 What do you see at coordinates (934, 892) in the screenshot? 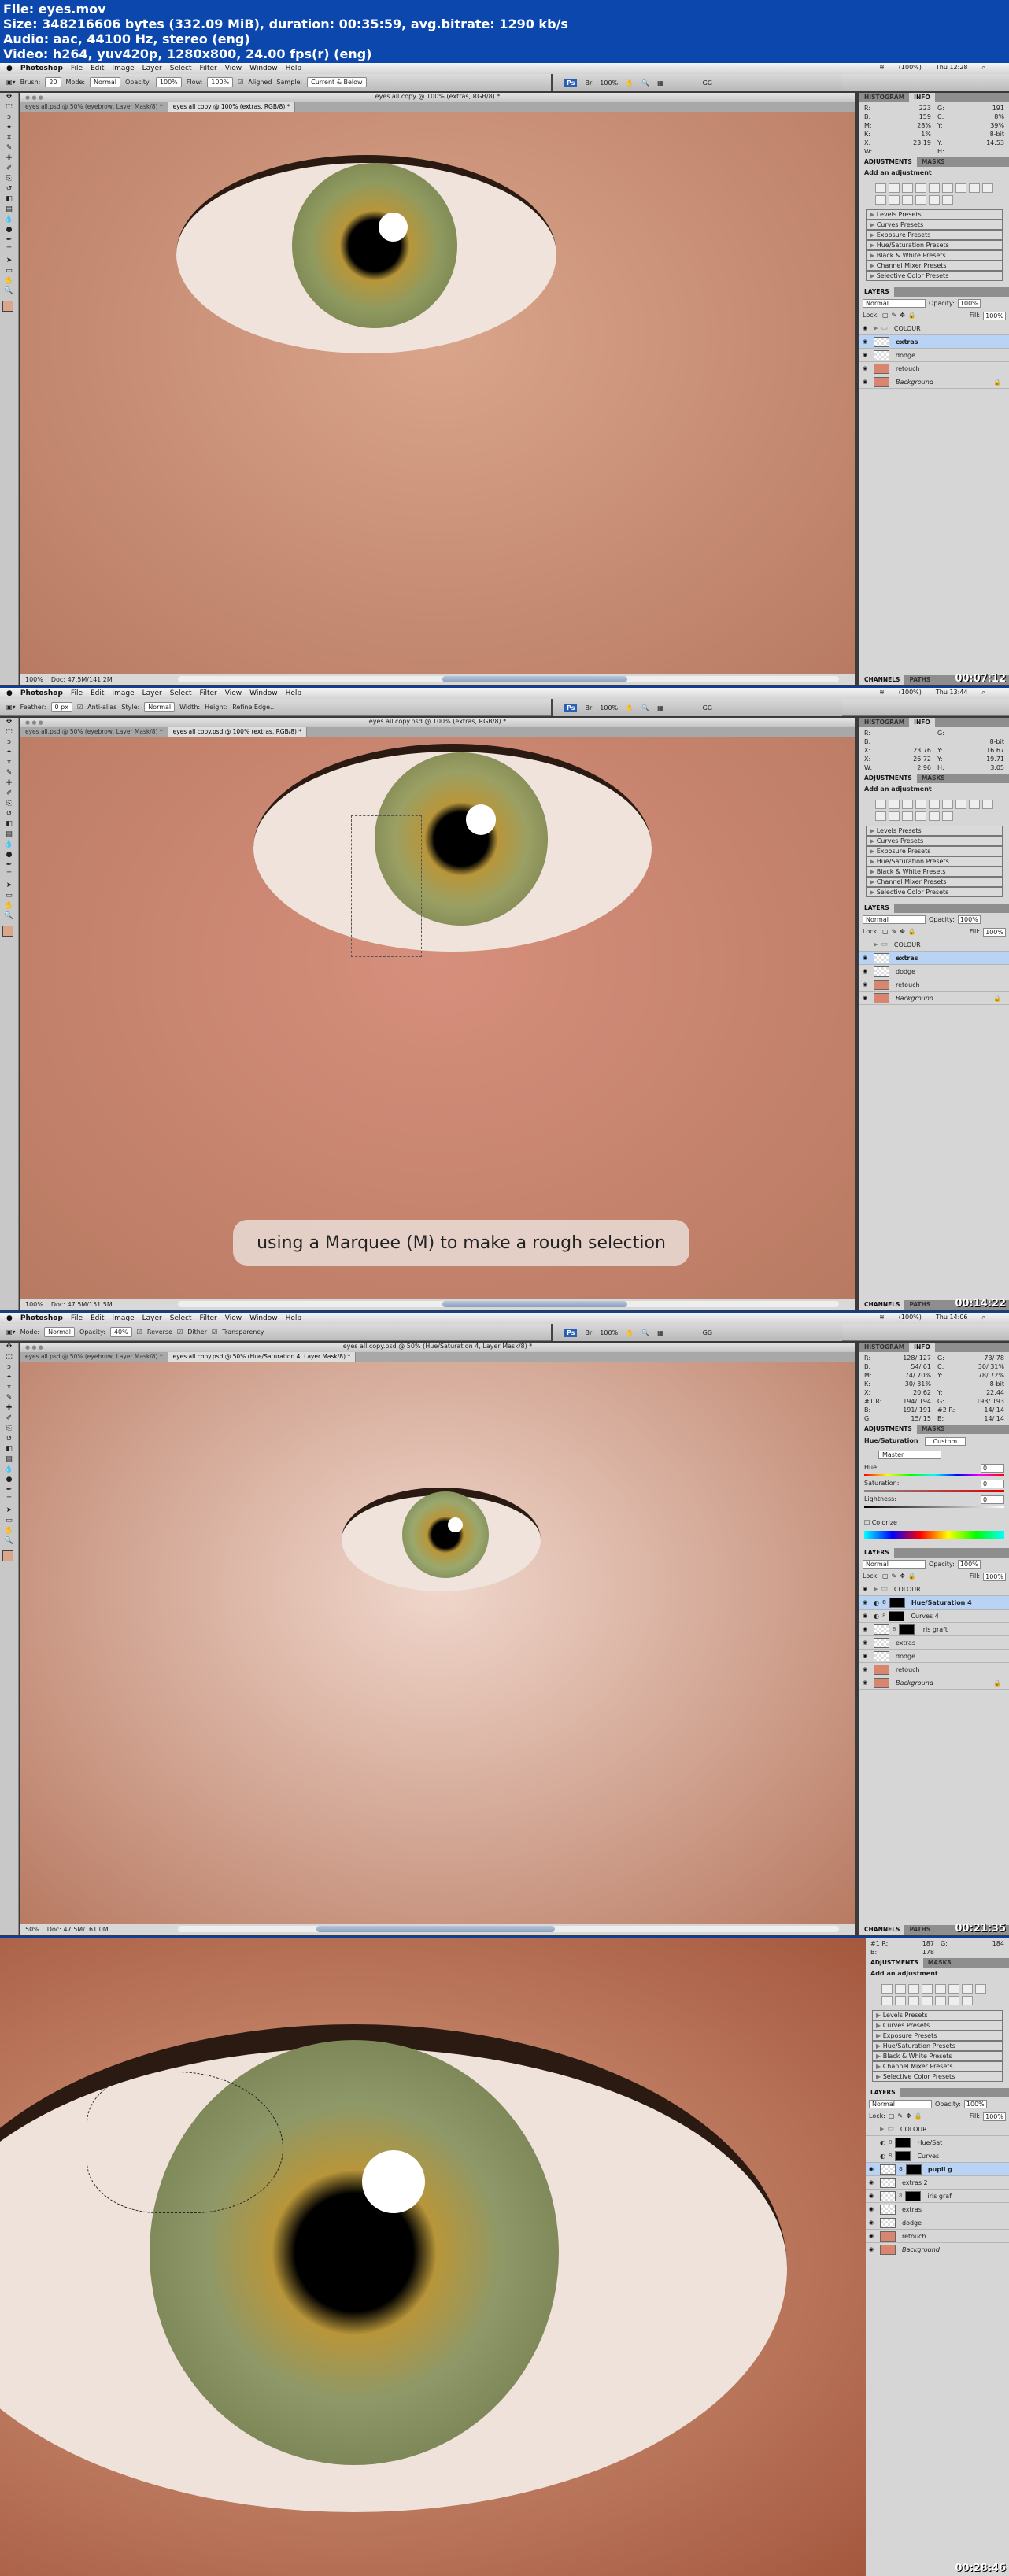
I see `preset-item: ▶ Selective Color Presets` at bounding box center [934, 892].